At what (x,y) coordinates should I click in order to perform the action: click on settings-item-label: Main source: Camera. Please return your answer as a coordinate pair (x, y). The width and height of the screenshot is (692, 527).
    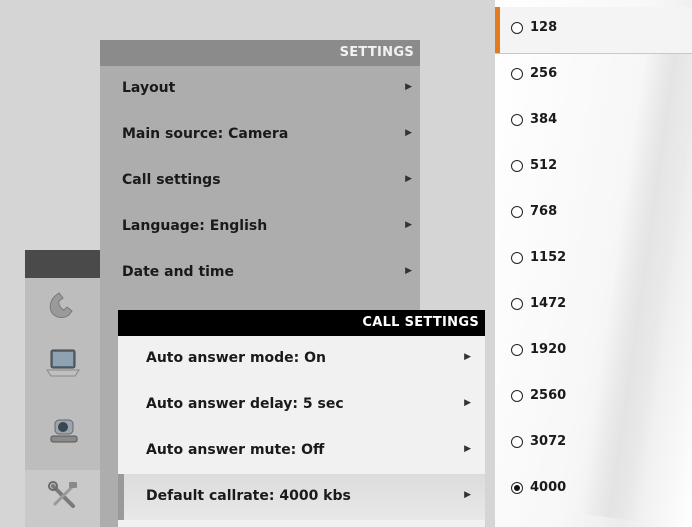
    Looking at the image, I should click on (205, 134).